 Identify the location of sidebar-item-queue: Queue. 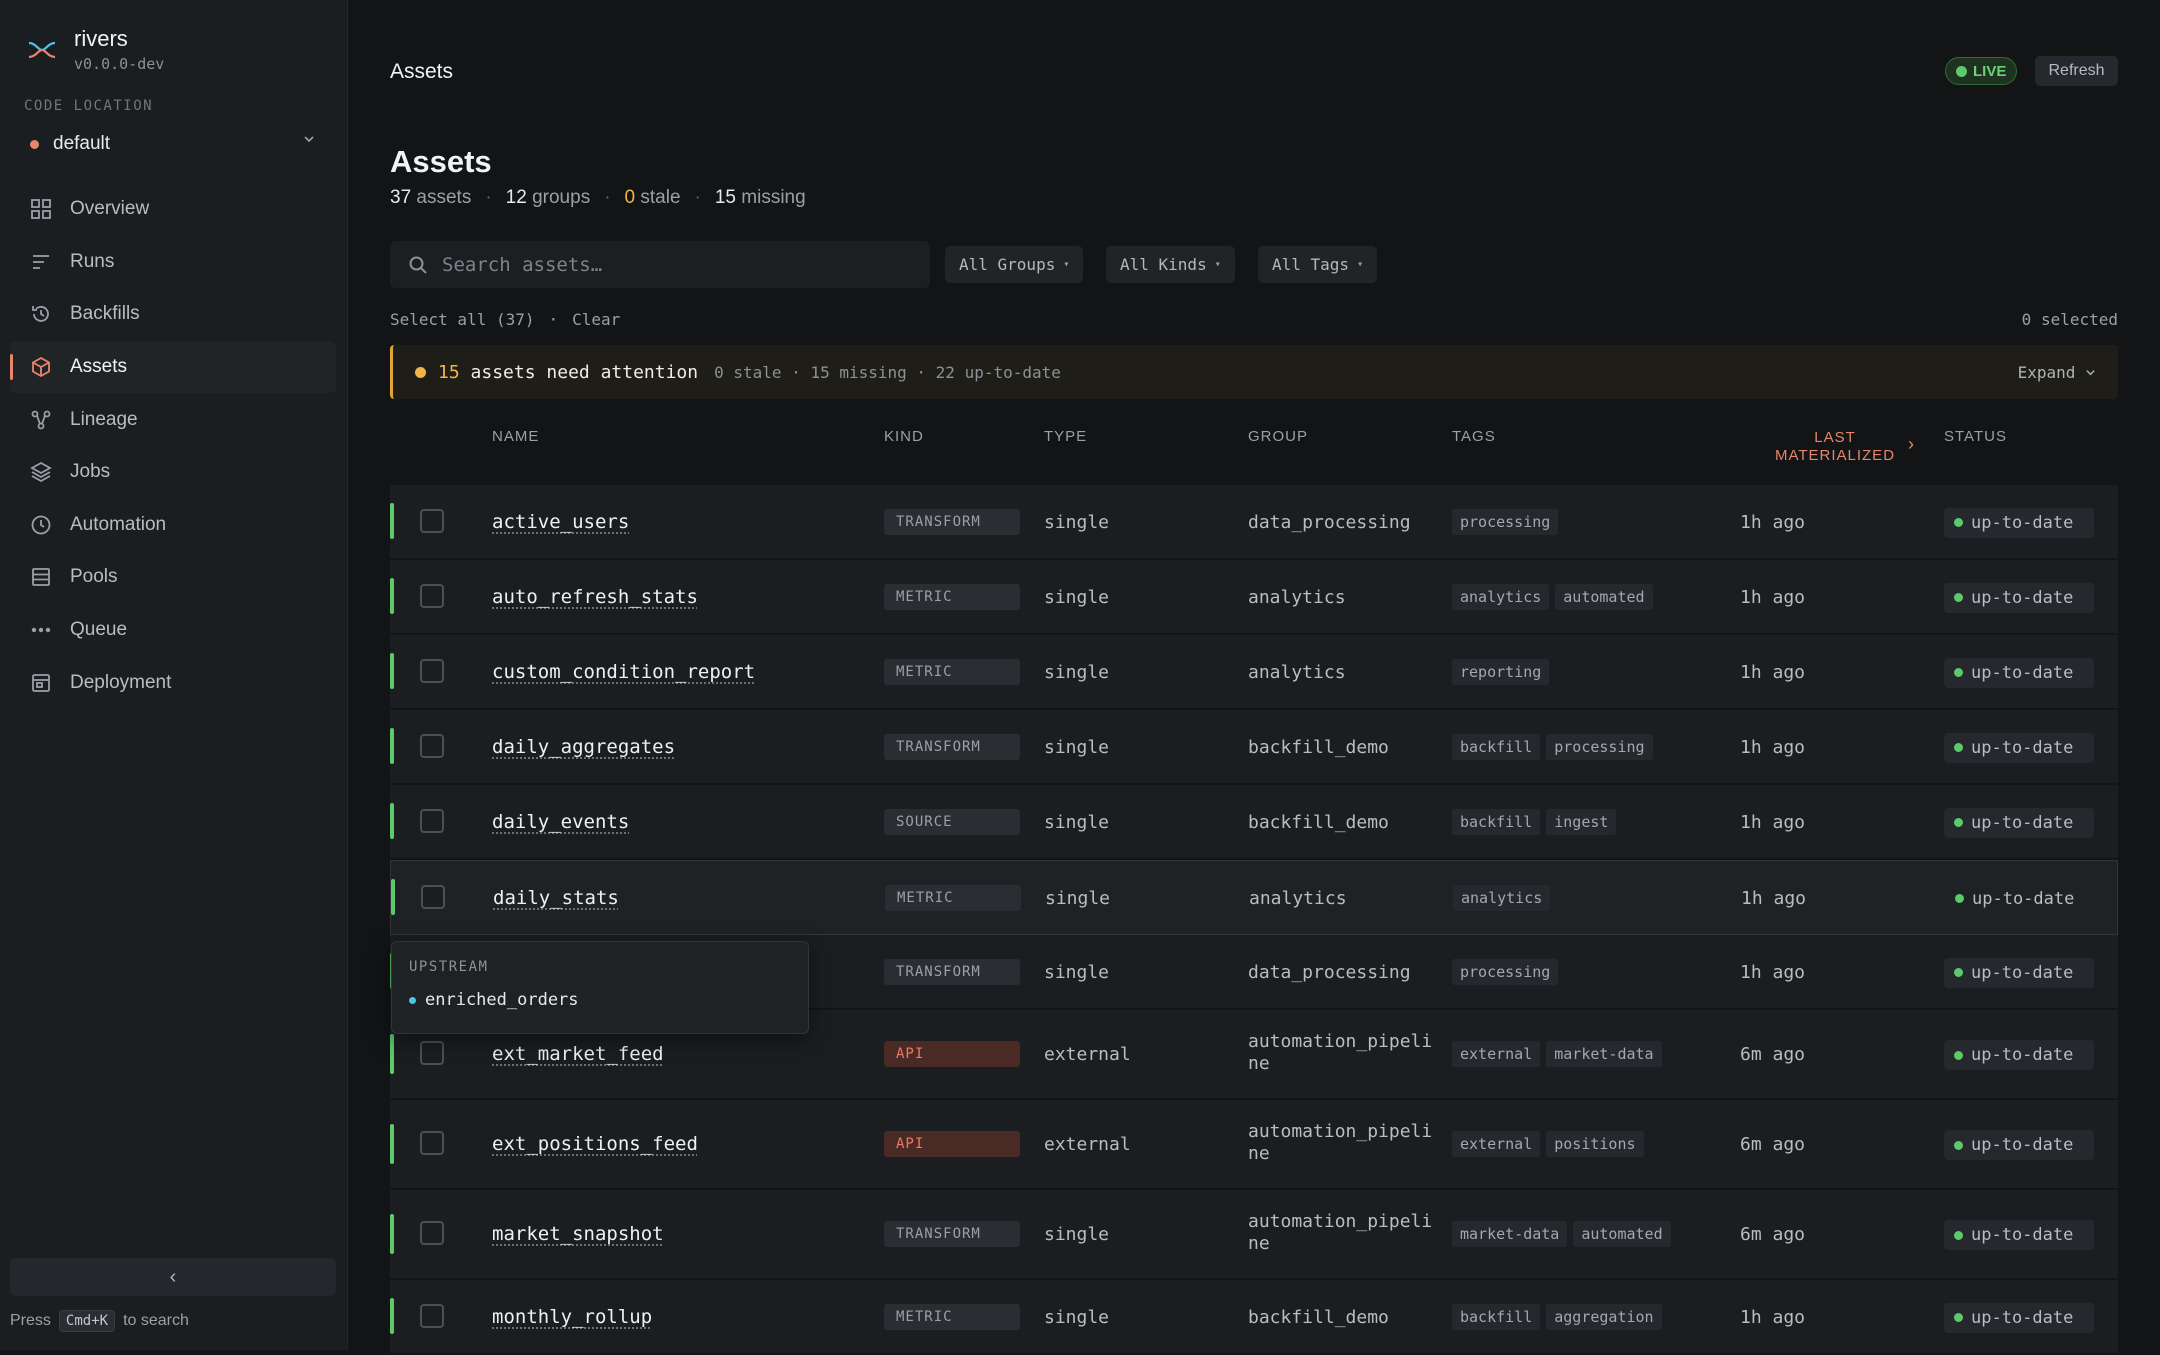
(173, 630).